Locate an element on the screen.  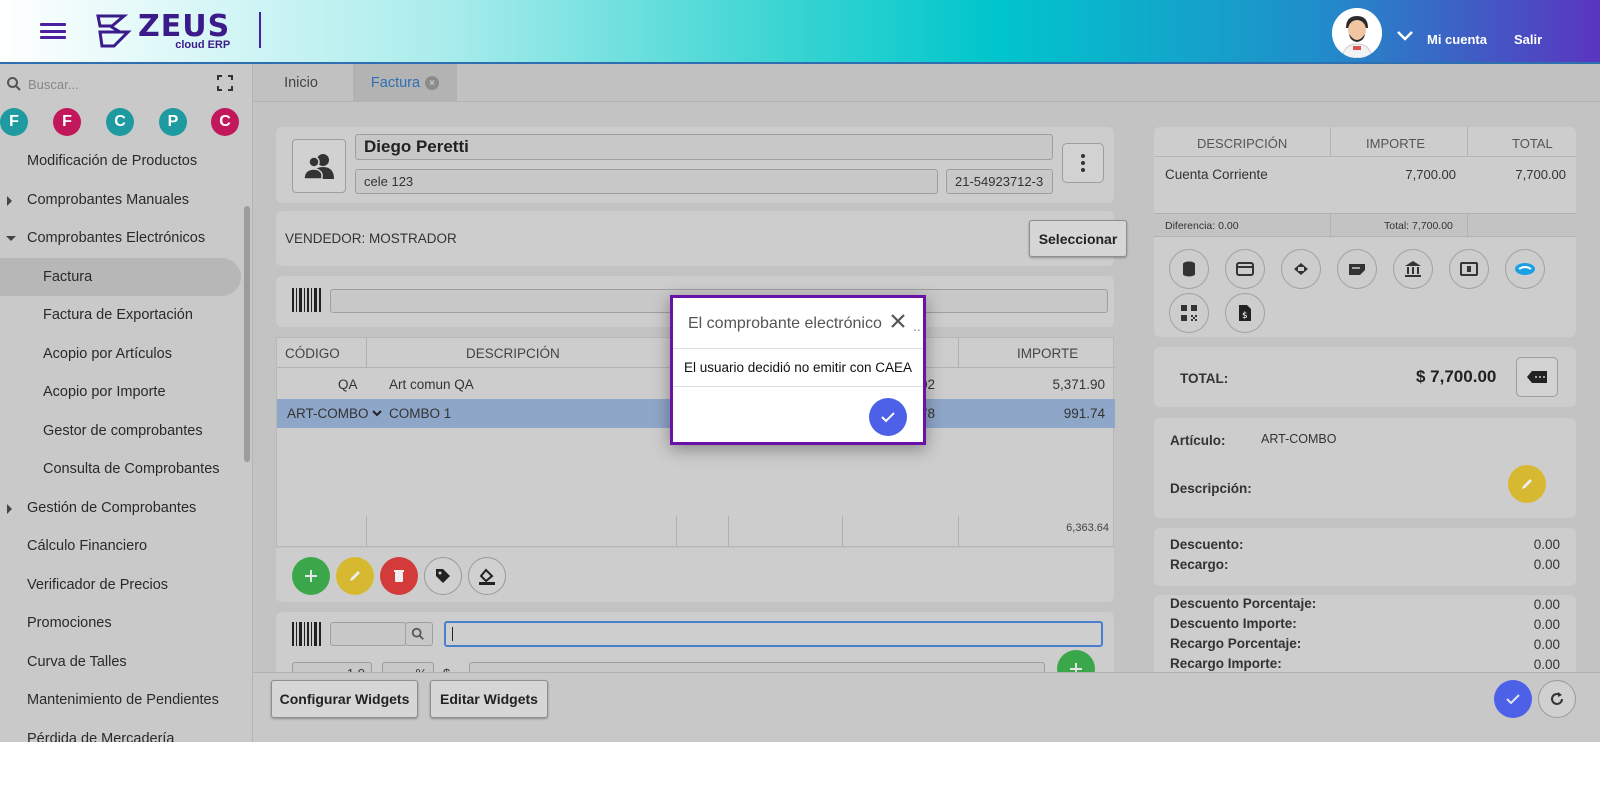
shortcut-p: P is located at coordinates (173, 122).